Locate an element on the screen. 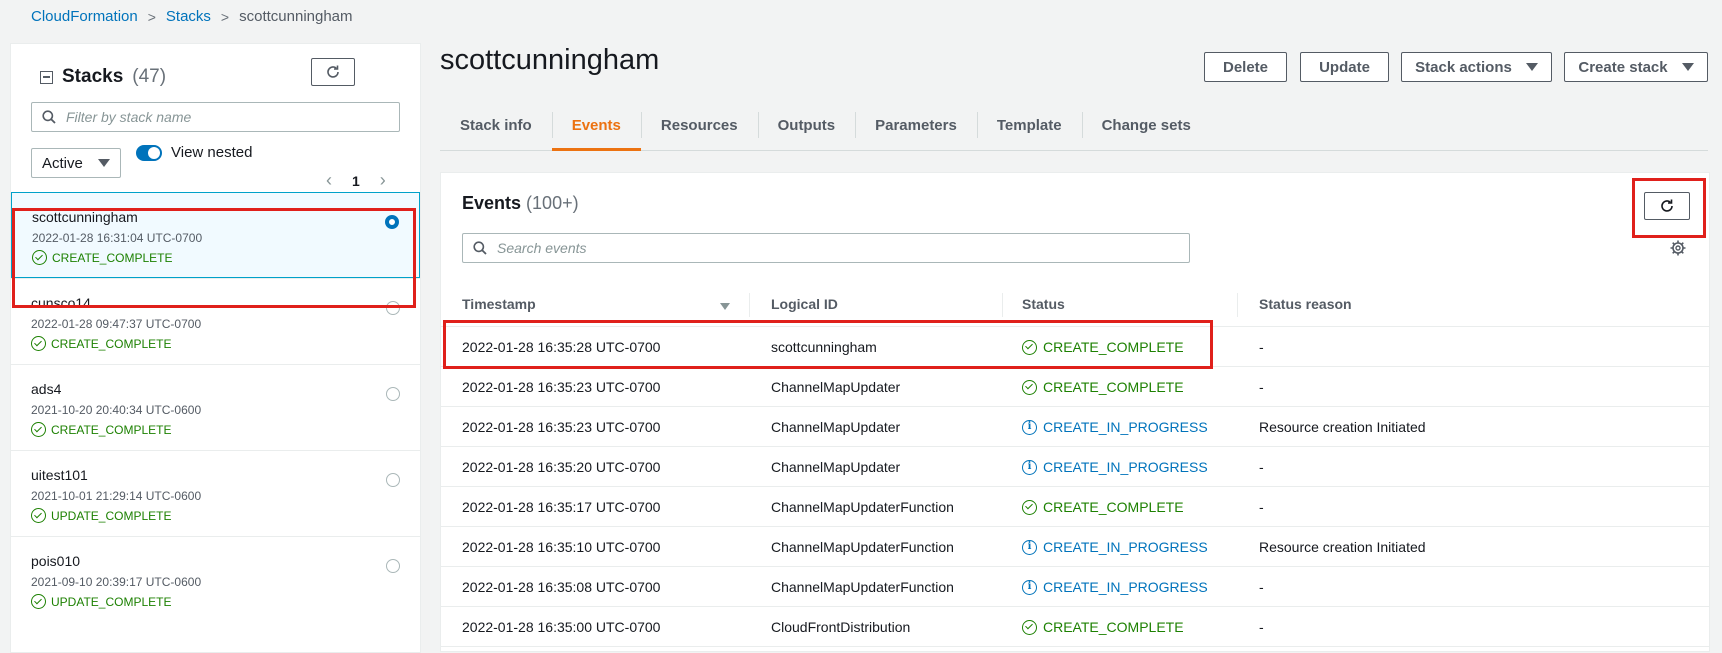 The height and width of the screenshot is (653, 1722). stack-filter-field is located at coordinates (215, 117).